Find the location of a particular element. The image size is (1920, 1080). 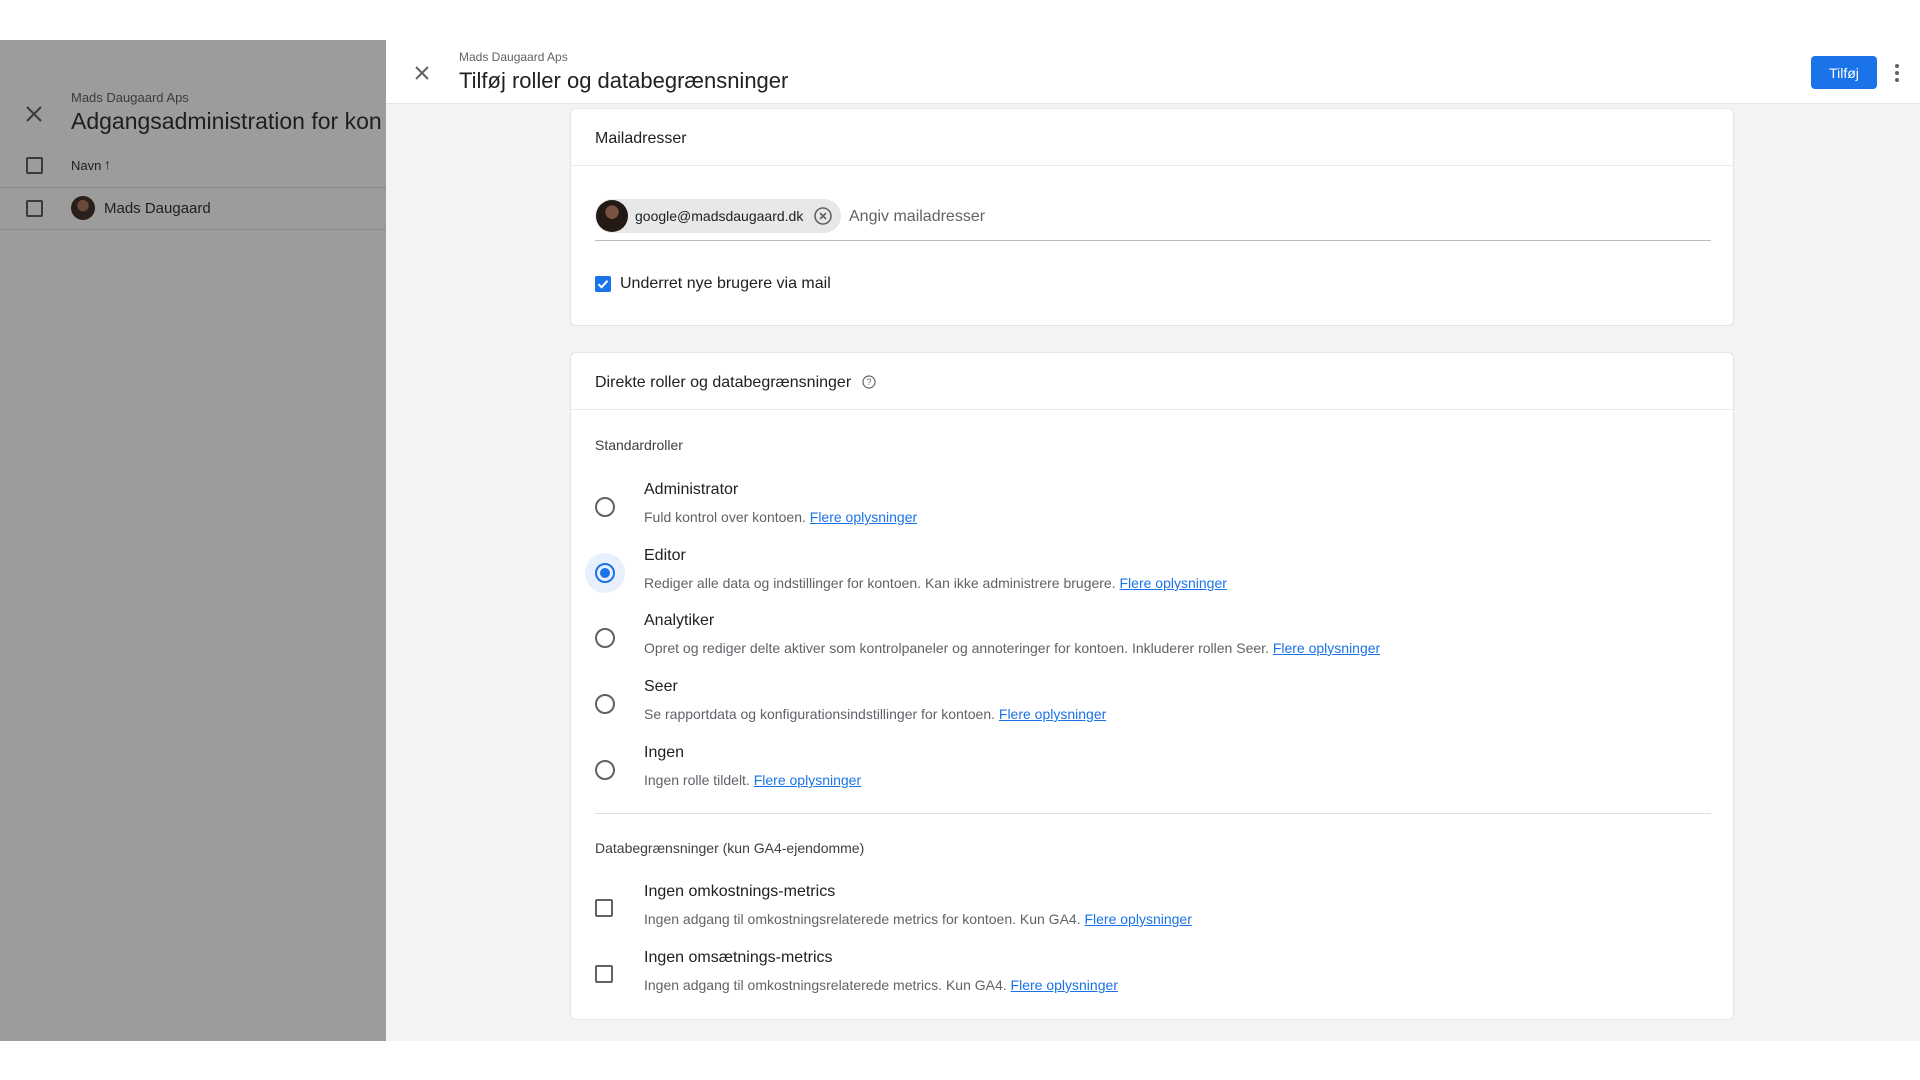

notify-checkbox is located at coordinates (603, 284).